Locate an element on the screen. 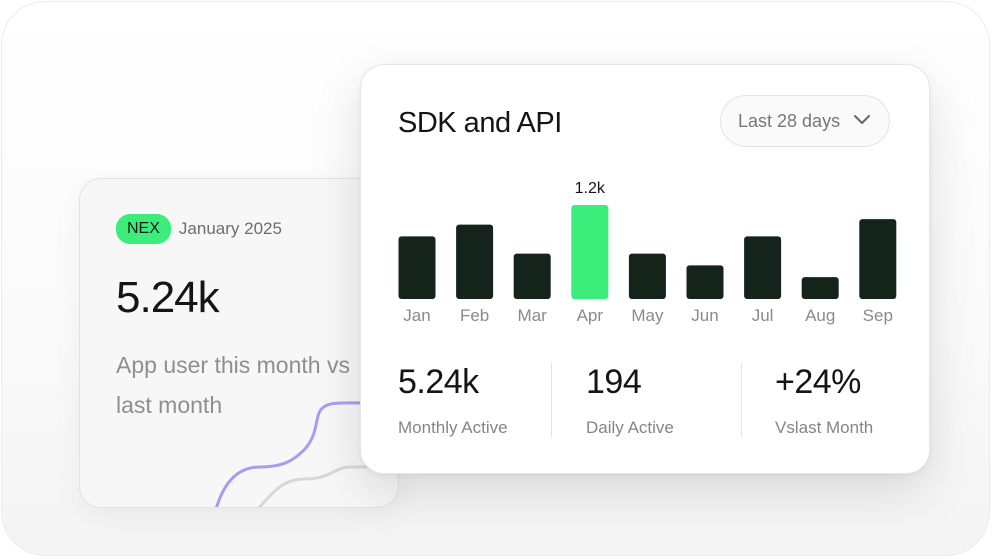 Image resolution: width=993 pixels, height=559 pixels. bar-feb is located at coordinates (475, 261).